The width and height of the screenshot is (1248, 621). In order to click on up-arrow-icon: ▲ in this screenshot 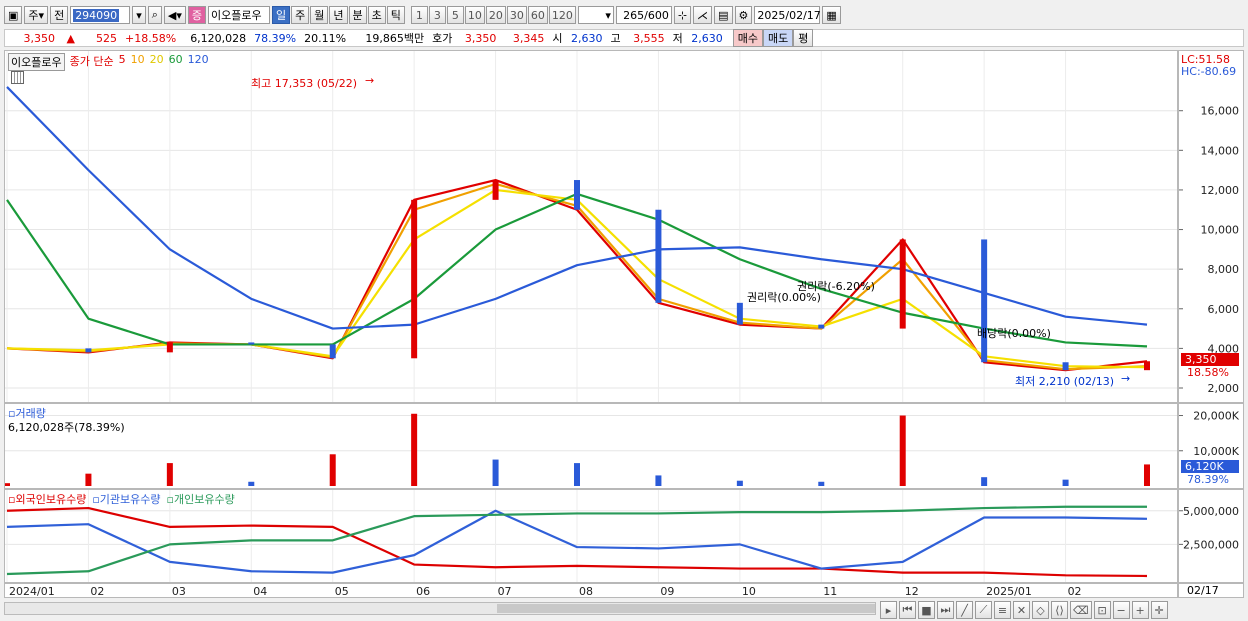, I will do `click(70, 38)`.